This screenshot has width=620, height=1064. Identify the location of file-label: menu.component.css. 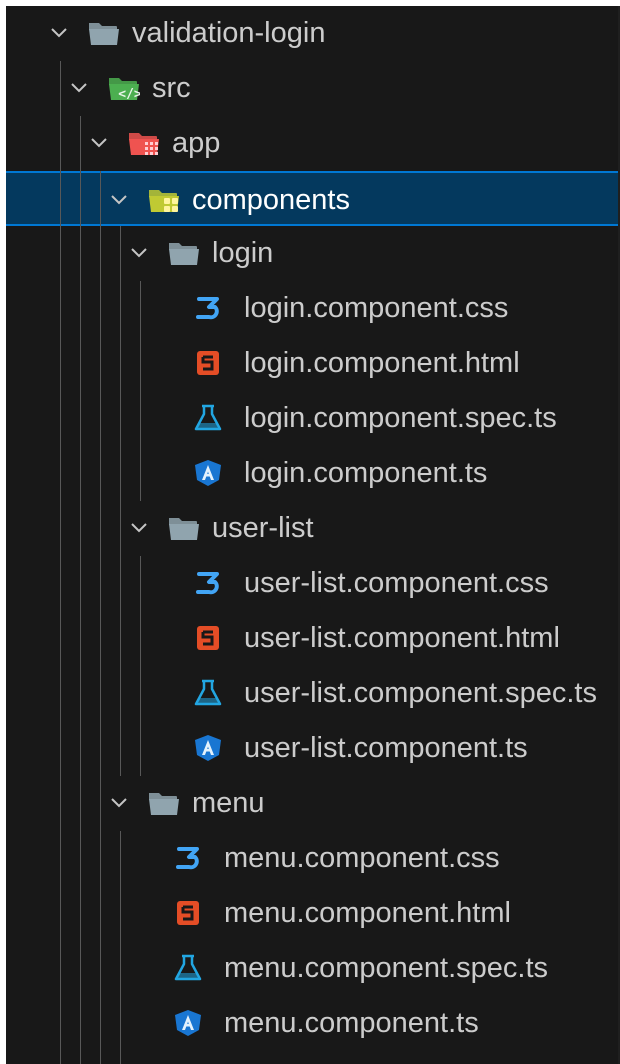
(362, 858).